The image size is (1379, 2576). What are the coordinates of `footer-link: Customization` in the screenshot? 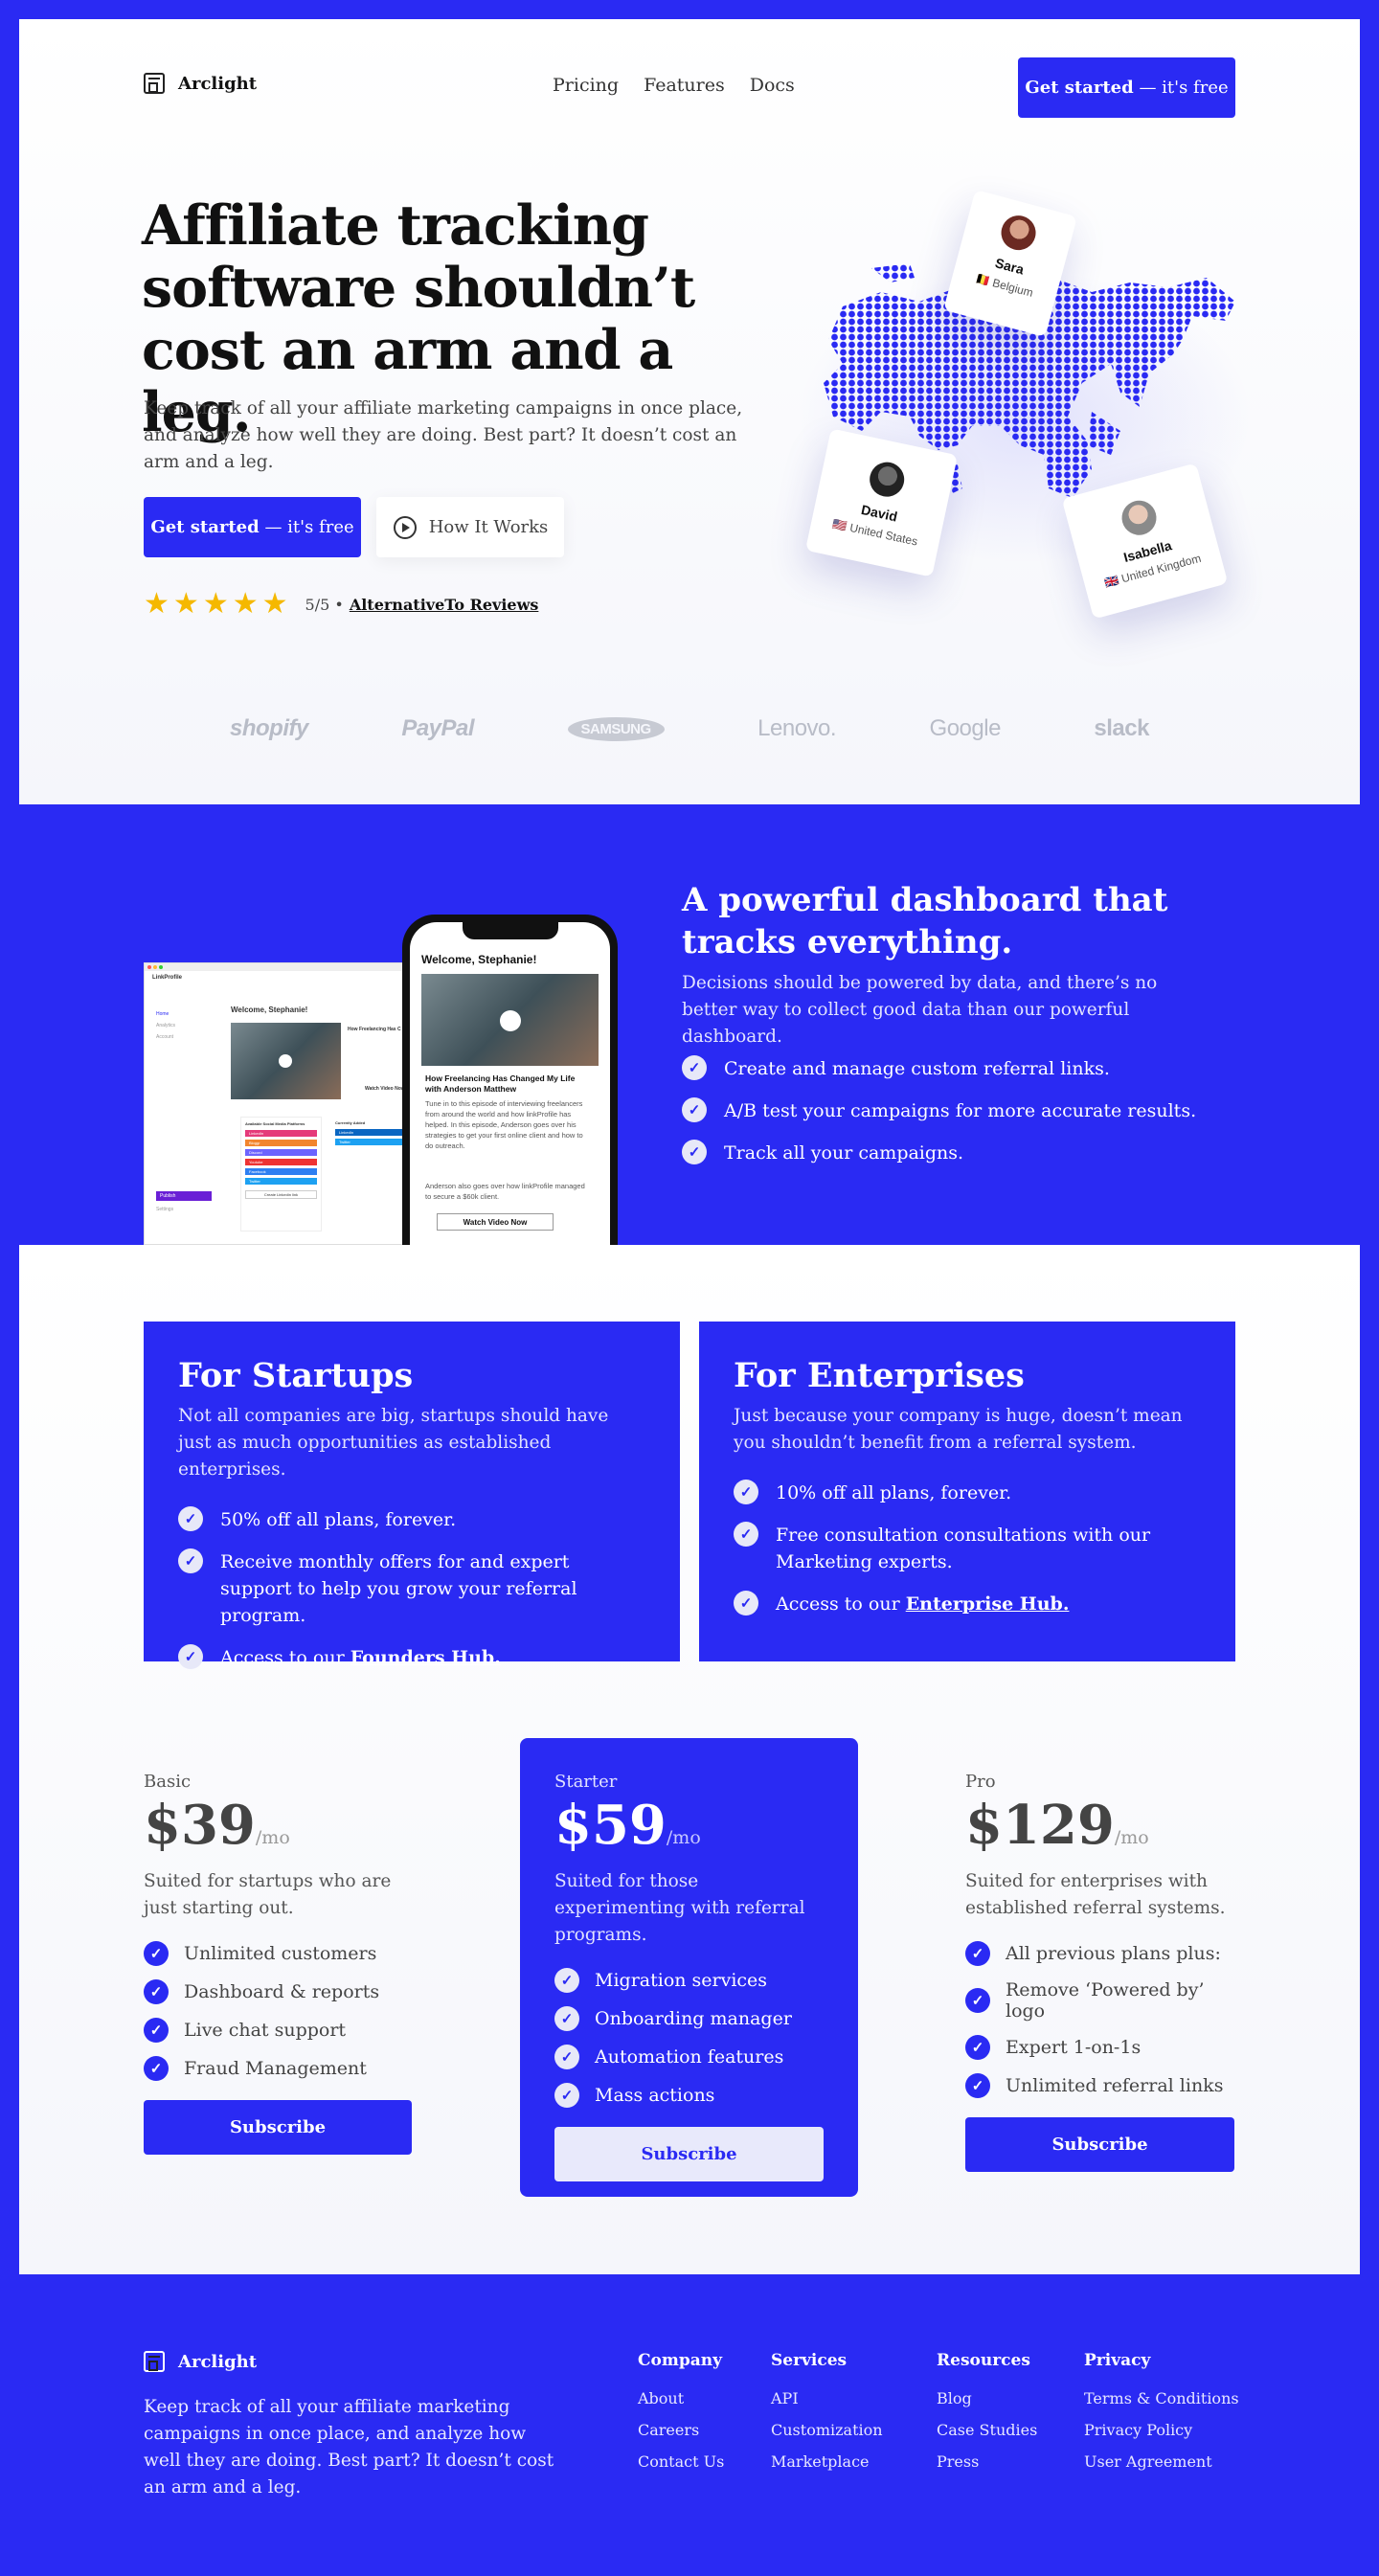 It's located at (827, 2430).